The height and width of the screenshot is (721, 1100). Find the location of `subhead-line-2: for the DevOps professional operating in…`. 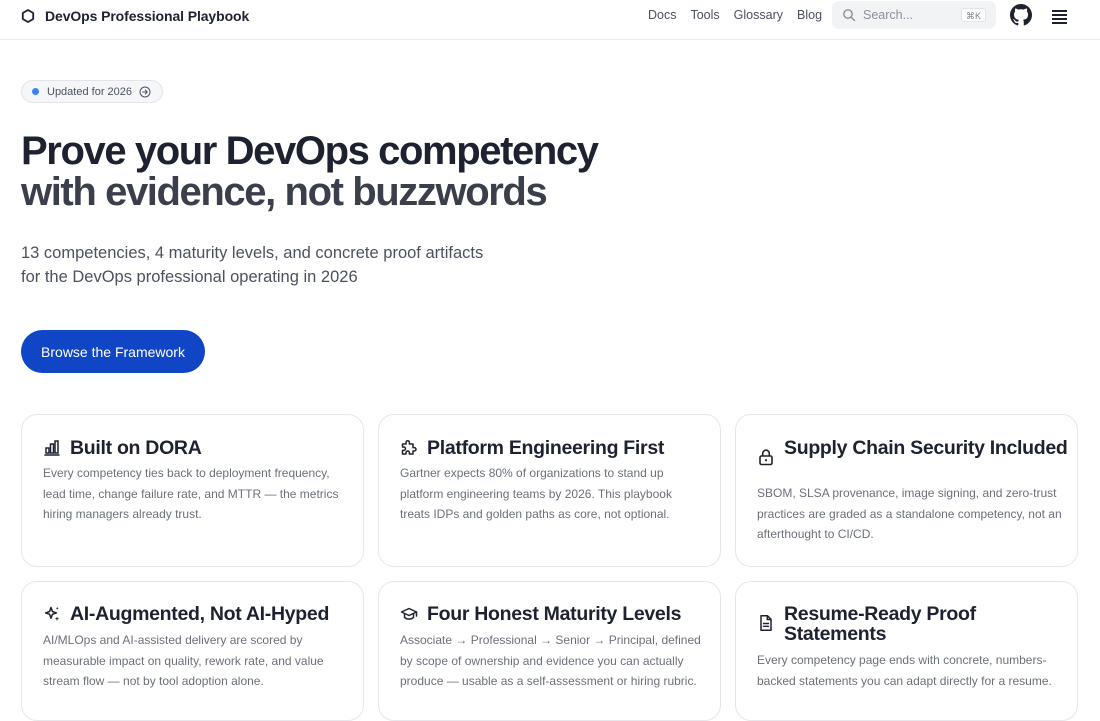

subhead-line-2: for the DevOps professional operating in… is located at coordinates (189, 277).